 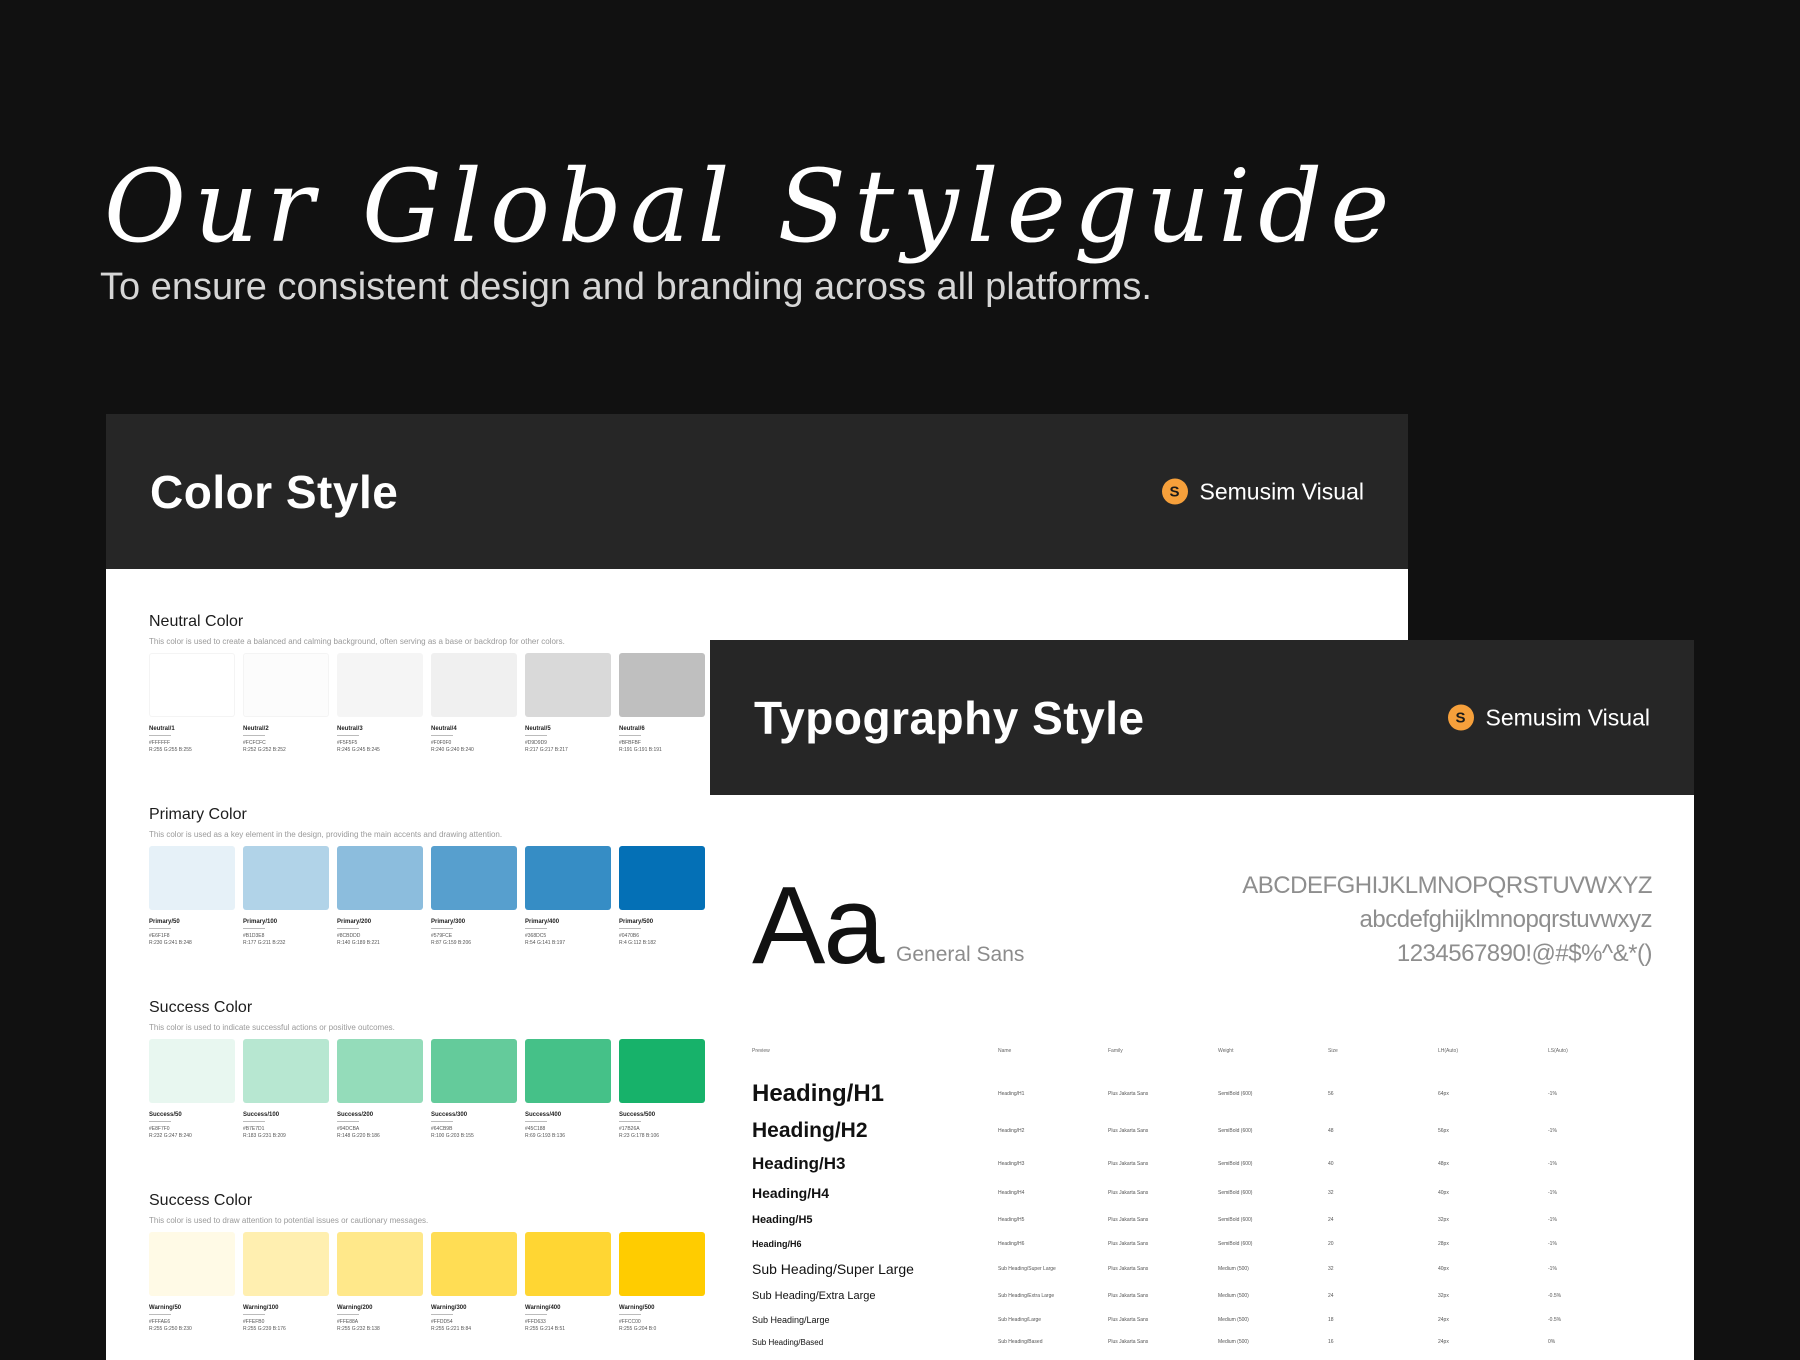 What do you see at coordinates (662, 896) in the screenshot?
I see `color-swatch: Primary/500 #0470B6 R:4 G:112 B:182` at bounding box center [662, 896].